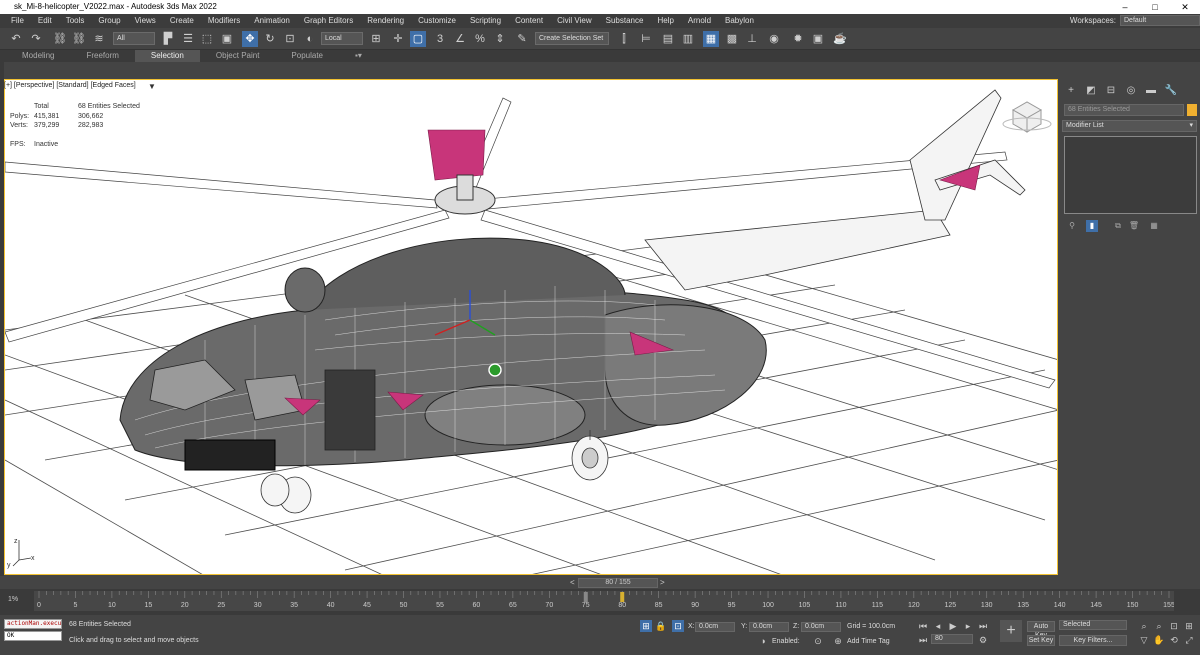 The height and width of the screenshot is (655, 1200). I want to click on align-icon: ⊨, so click(646, 39).